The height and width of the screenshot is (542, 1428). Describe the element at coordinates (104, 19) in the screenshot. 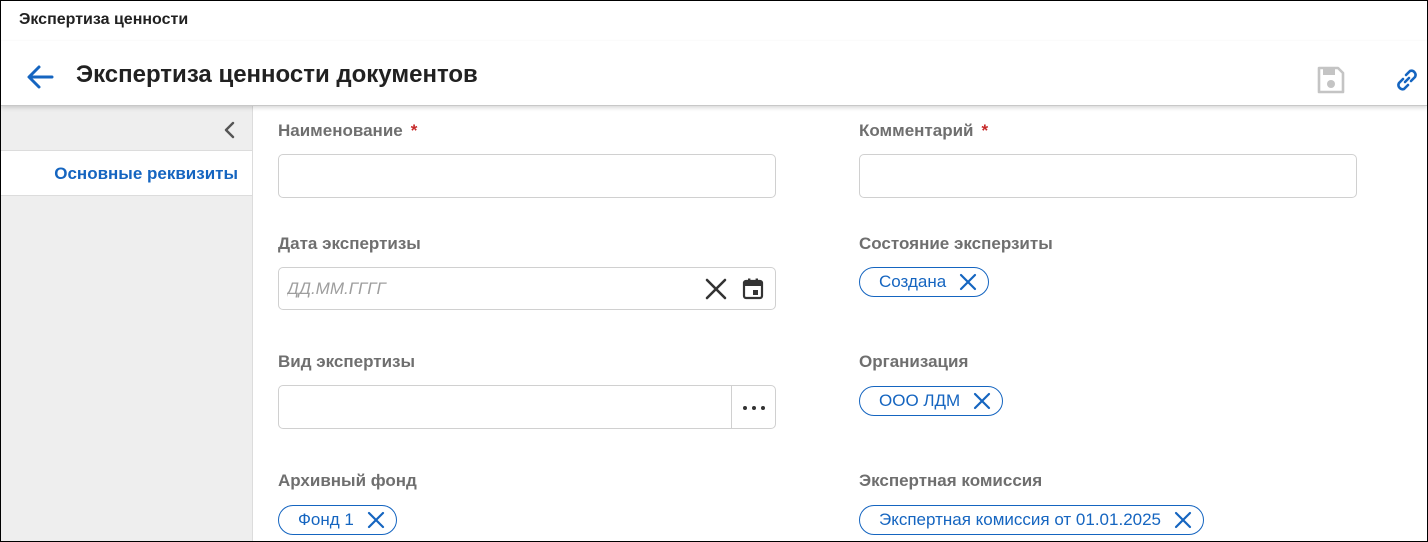

I see `window-title: Экспертиза ценности` at that location.